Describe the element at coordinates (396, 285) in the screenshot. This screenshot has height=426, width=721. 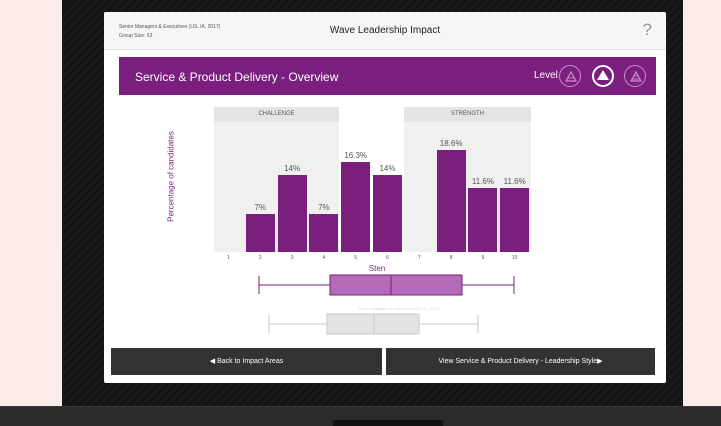
I see `boxplot-iqr` at that location.